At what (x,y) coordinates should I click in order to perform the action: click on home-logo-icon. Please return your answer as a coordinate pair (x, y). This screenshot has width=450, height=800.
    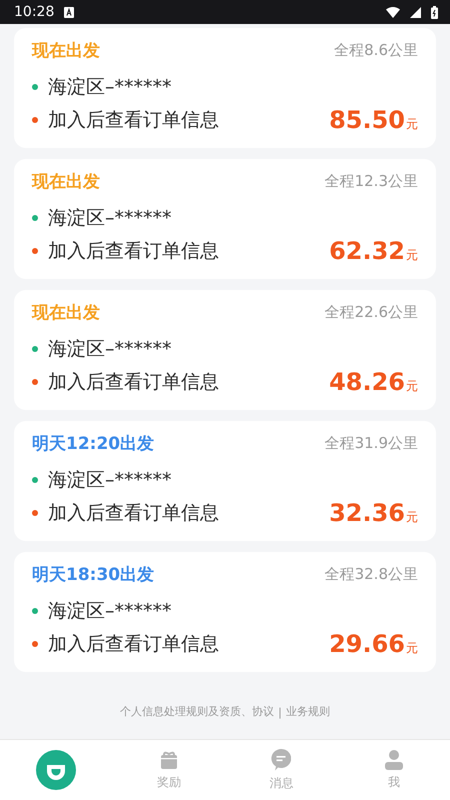
    Looking at the image, I should click on (56, 770).